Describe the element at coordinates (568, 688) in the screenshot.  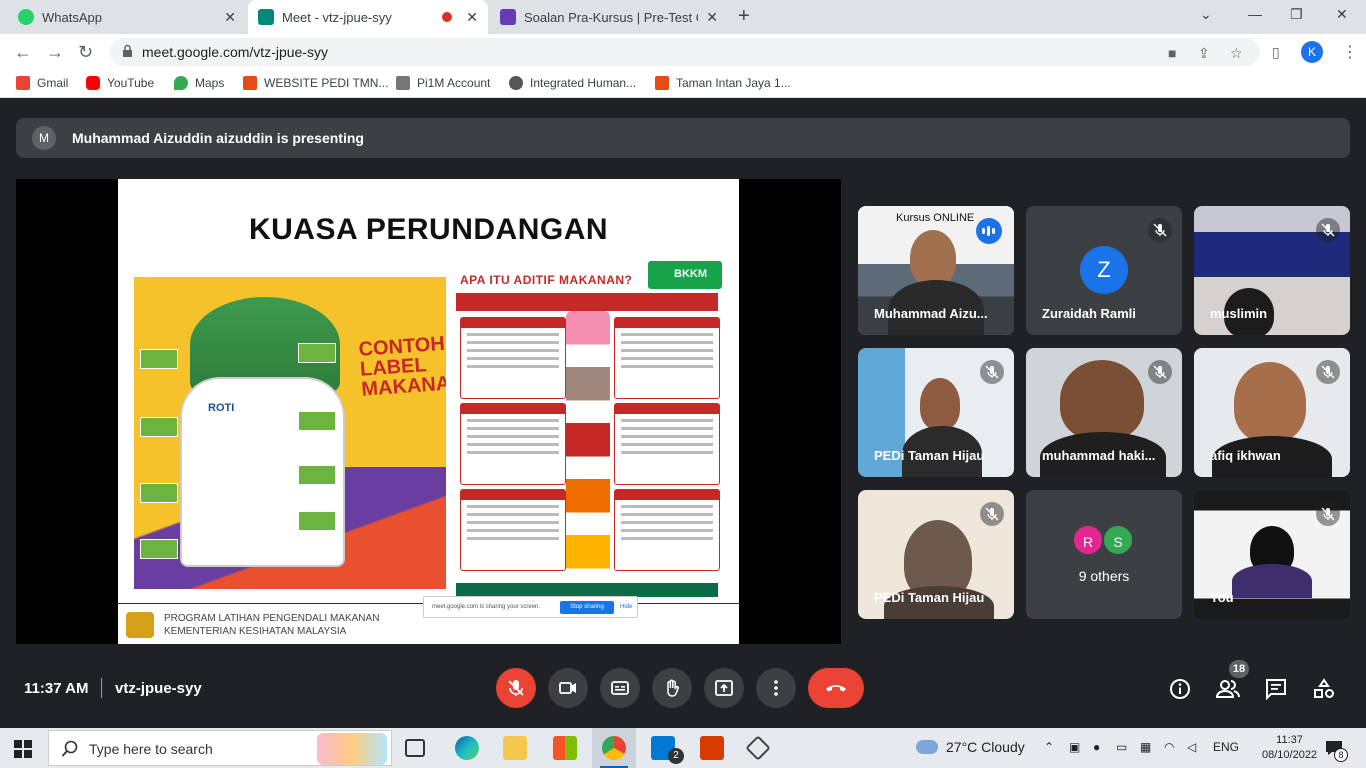
I see `camera-toggle-button` at that location.